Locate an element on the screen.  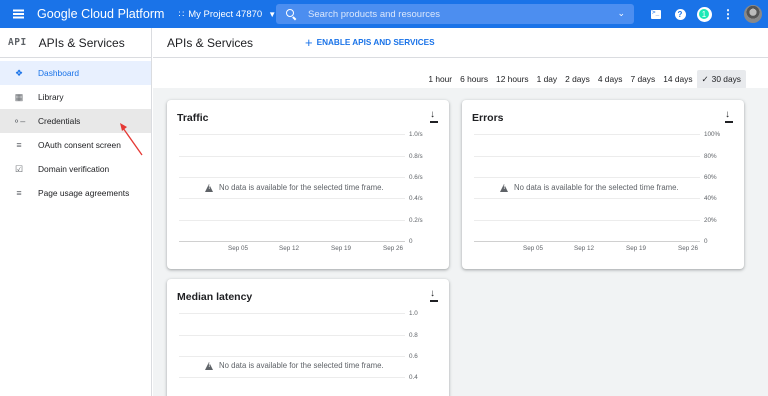
y-tick-label: 1.0/s is located at coordinates (416, 134).